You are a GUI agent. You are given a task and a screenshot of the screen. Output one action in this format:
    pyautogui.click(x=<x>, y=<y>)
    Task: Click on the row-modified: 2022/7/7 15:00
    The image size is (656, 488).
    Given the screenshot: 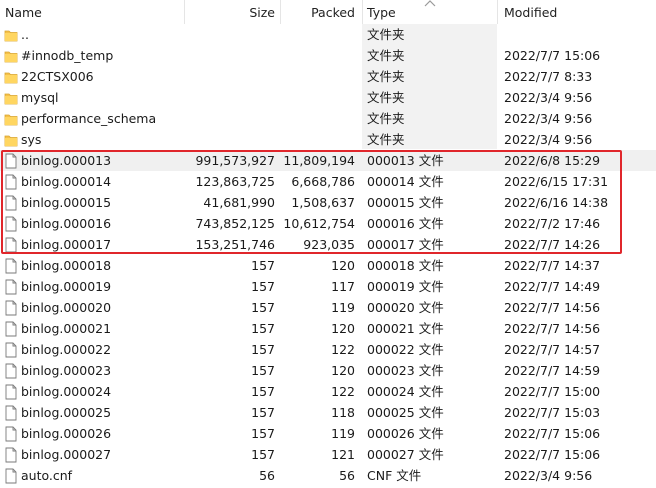 What is the action you would take?
    pyautogui.click(x=552, y=391)
    